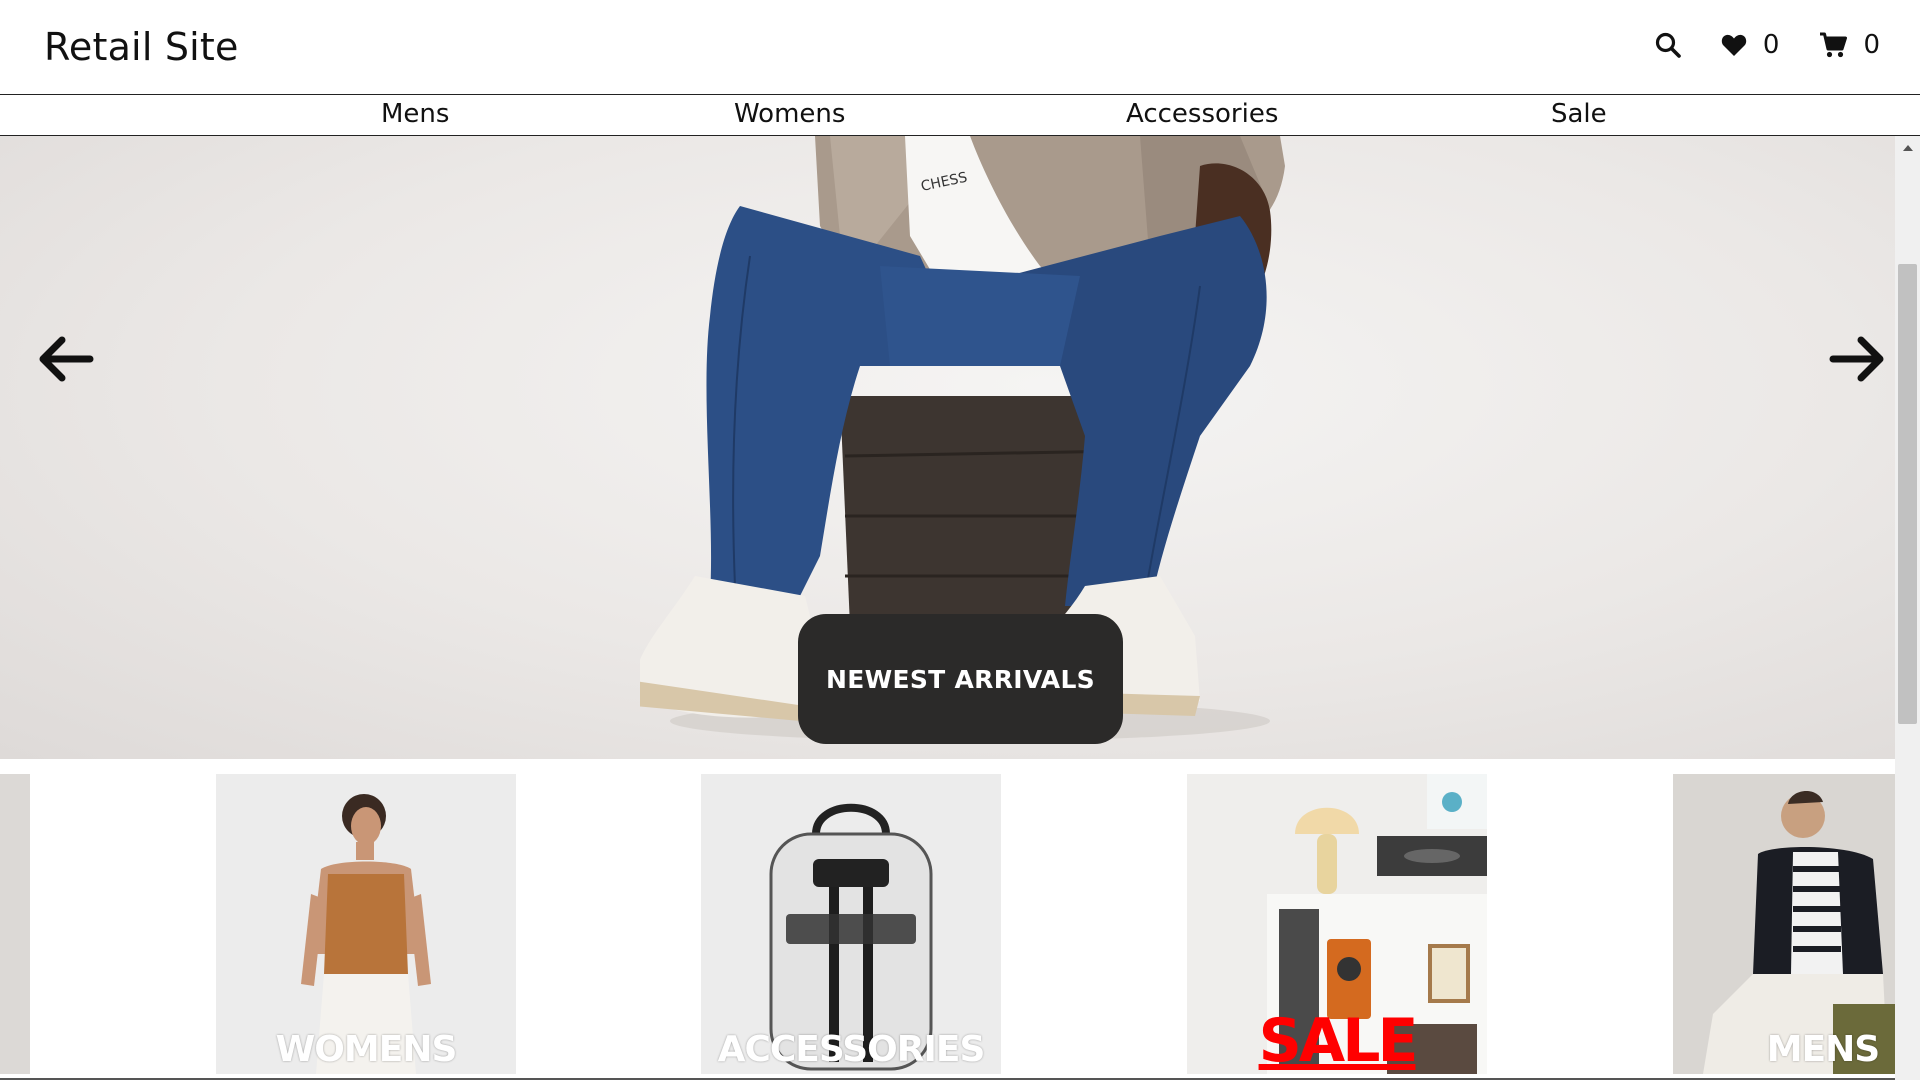 This screenshot has height=1080, width=1920. I want to click on carousel-next-button, so click(1858, 361).